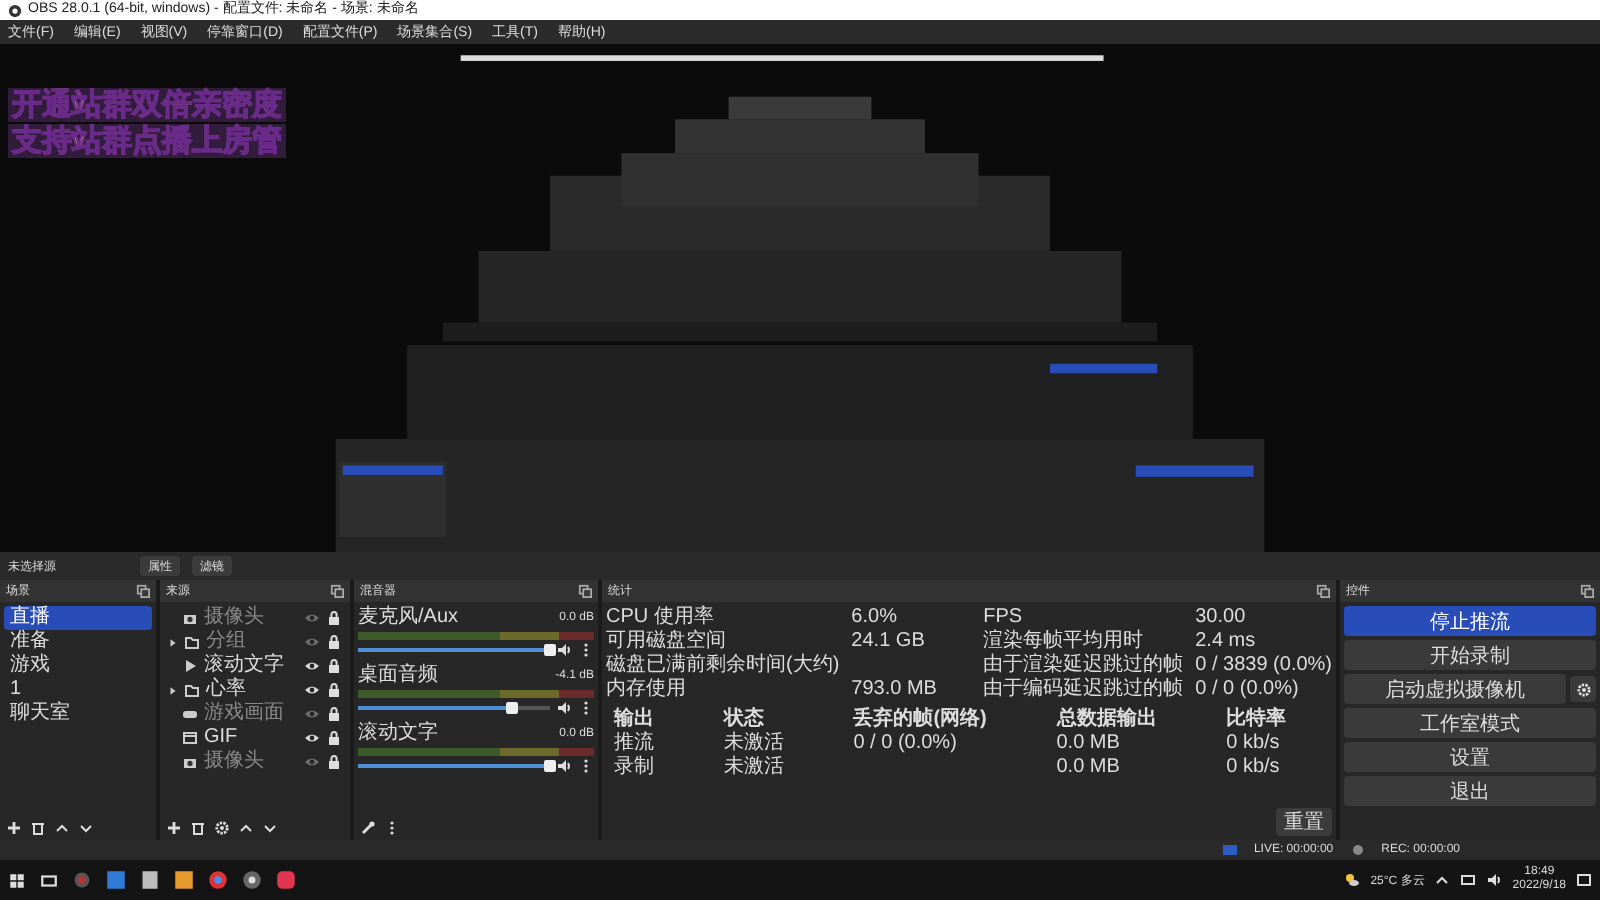 This screenshot has width=1600, height=900. Describe the element at coordinates (1442, 880) in the screenshot. I see `chevron-up-icon` at that location.